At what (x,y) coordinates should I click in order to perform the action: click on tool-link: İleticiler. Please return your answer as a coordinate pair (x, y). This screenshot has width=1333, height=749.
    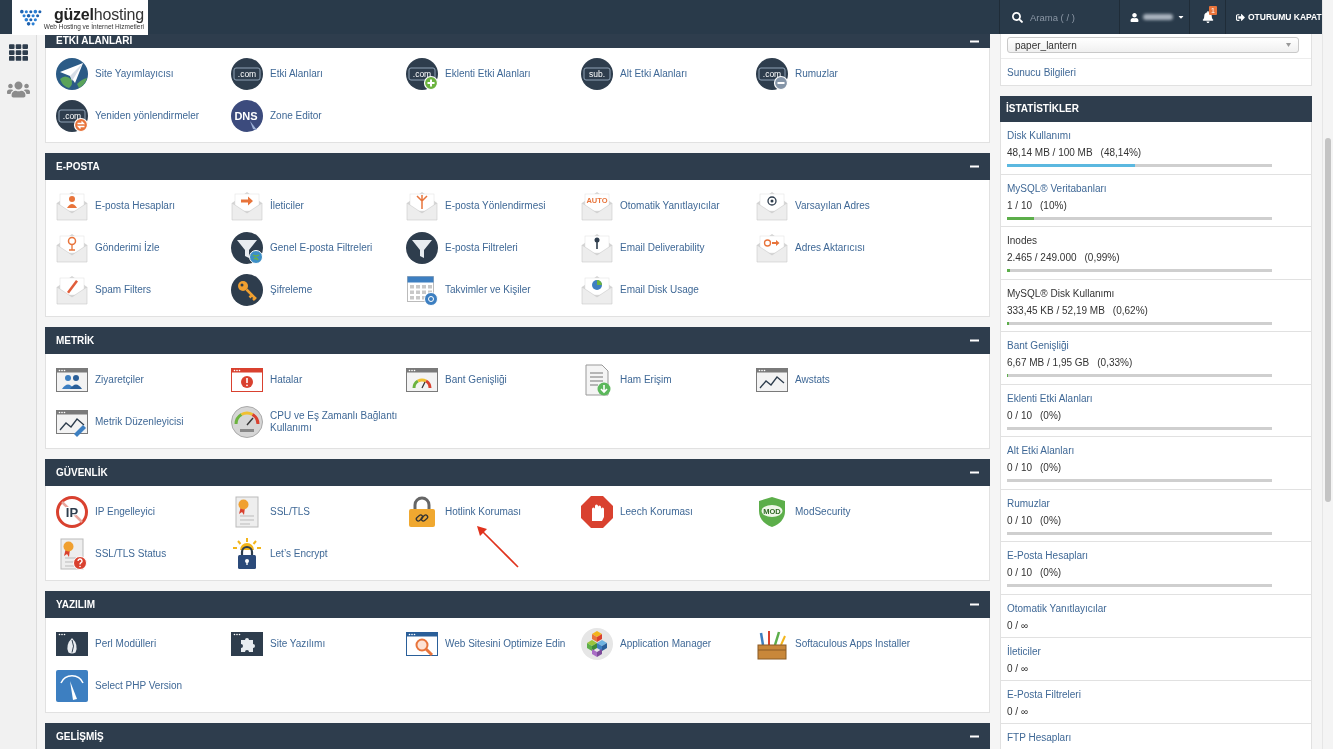
    Looking at the image, I should click on (287, 206).